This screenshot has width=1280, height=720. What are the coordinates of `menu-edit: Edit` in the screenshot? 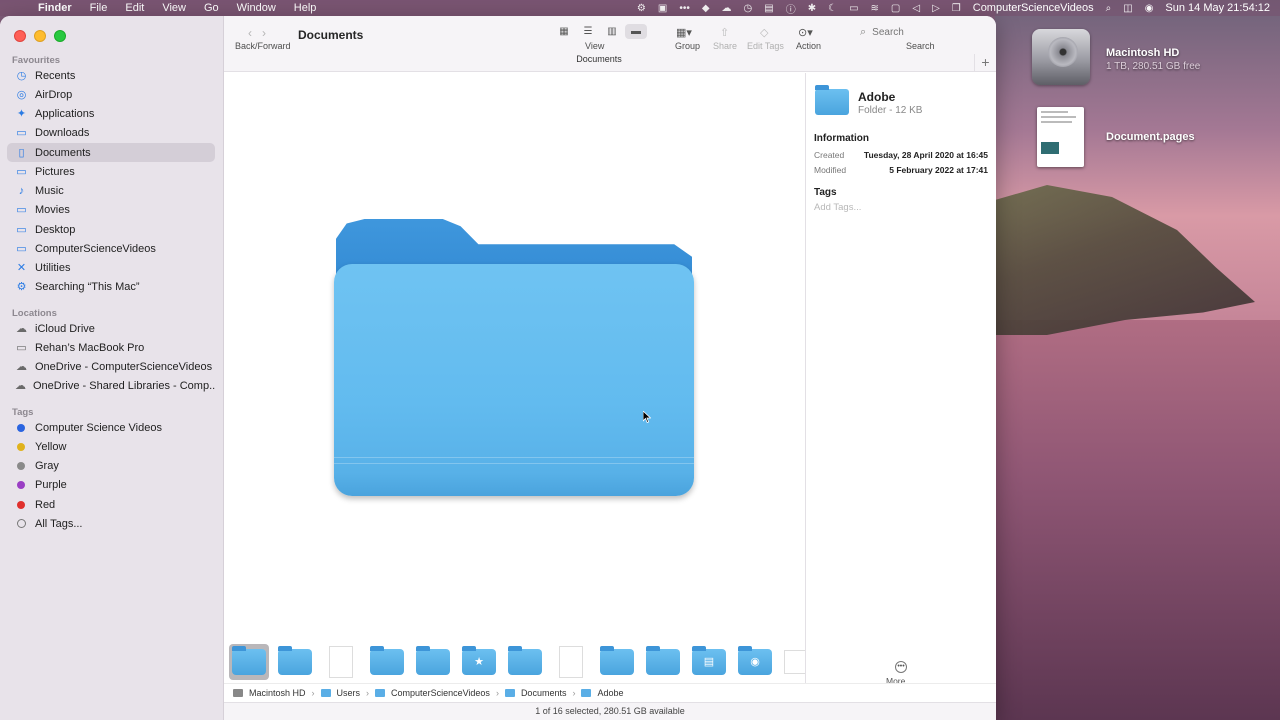 It's located at (134, 8).